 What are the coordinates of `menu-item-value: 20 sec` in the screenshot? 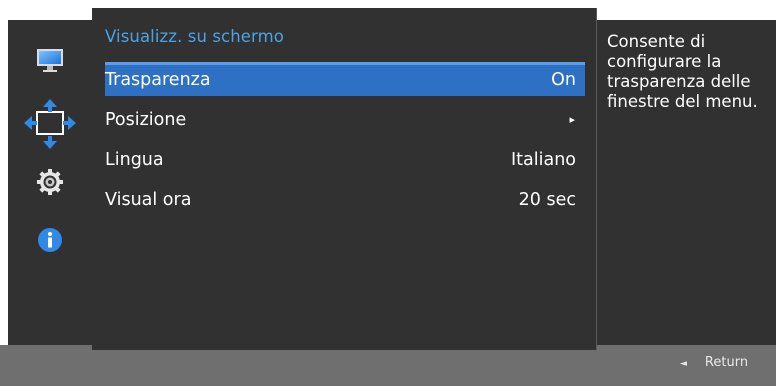 It's located at (547, 200).